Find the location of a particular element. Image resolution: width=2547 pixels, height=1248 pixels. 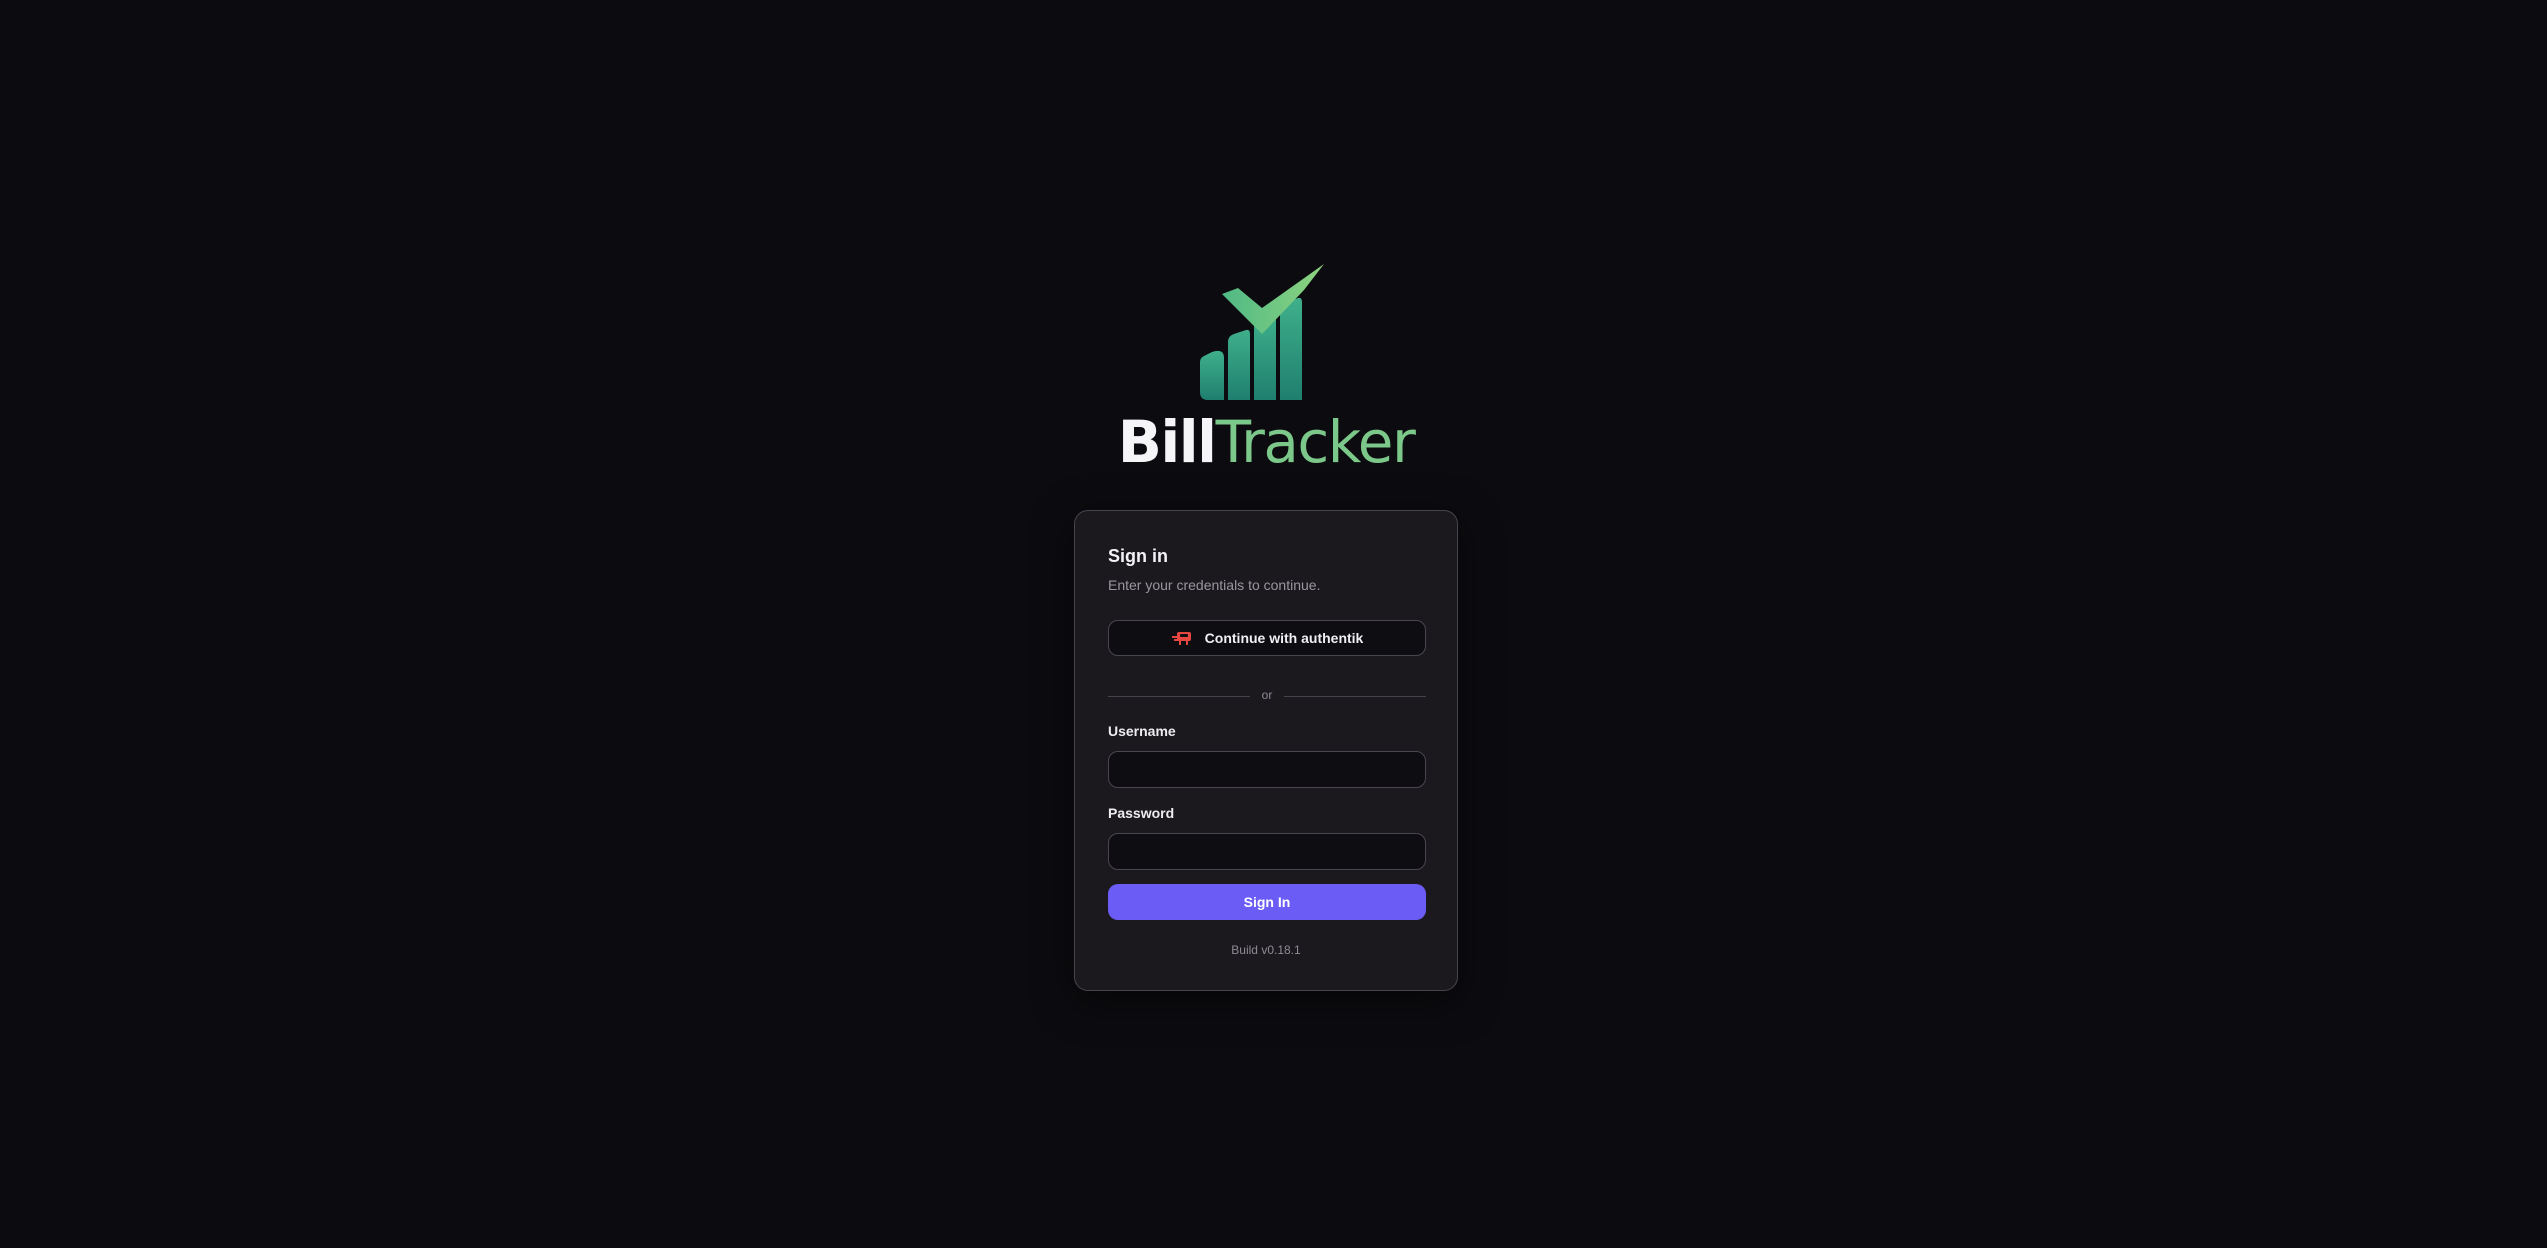

divider-line-right is located at coordinates (1355, 696).